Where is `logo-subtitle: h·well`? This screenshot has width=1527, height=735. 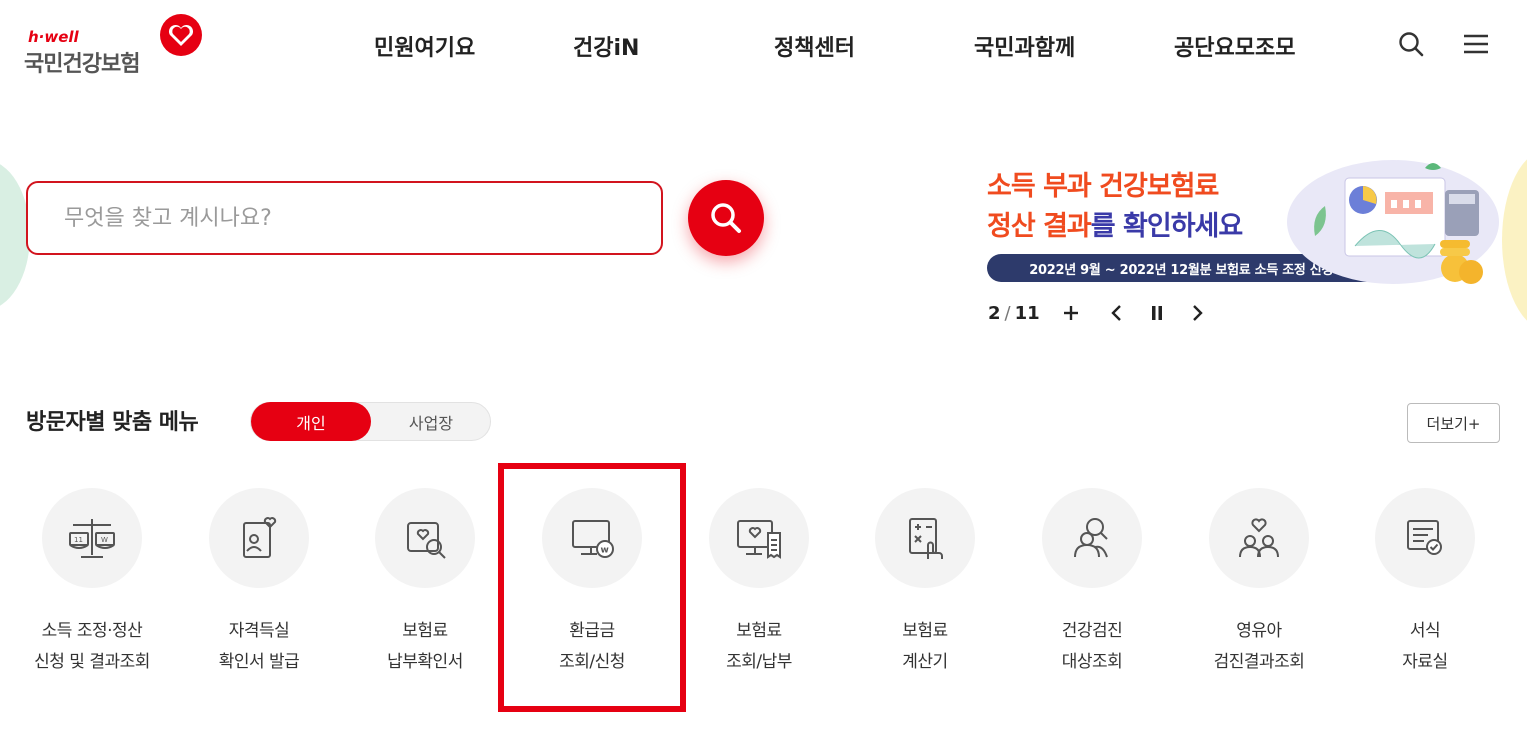 logo-subtitle: h·well is located at coordinates (53, 37).